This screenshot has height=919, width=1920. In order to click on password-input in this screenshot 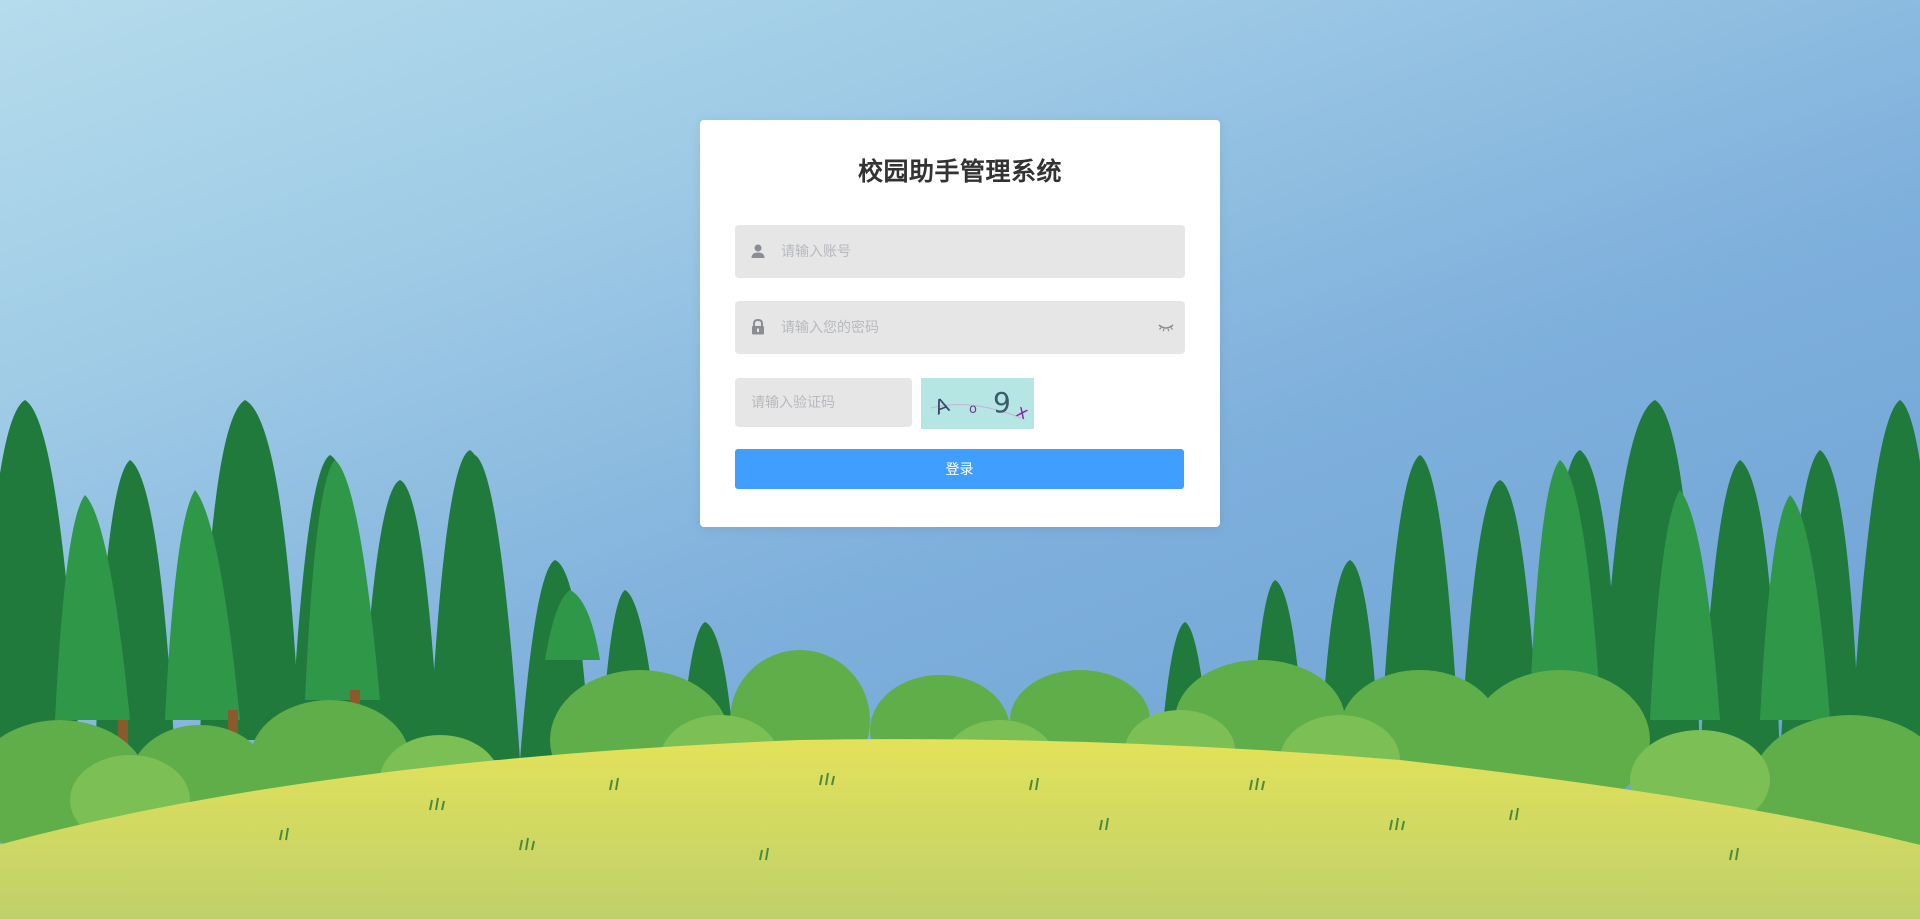, I will do `click(961, 327)`.